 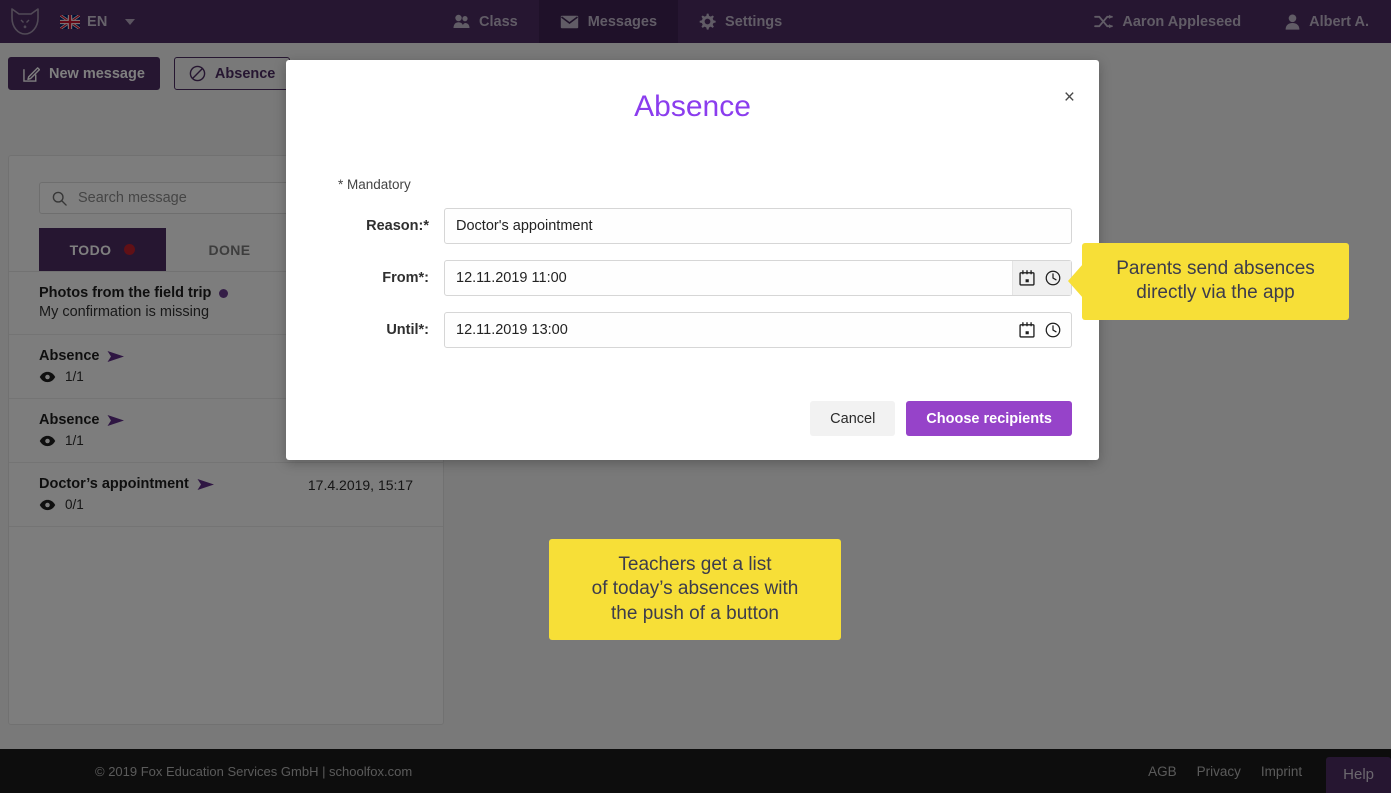 I want to click on form-row-until: Until*: 12.11.2019 13:00, so click(x=692, y=330).